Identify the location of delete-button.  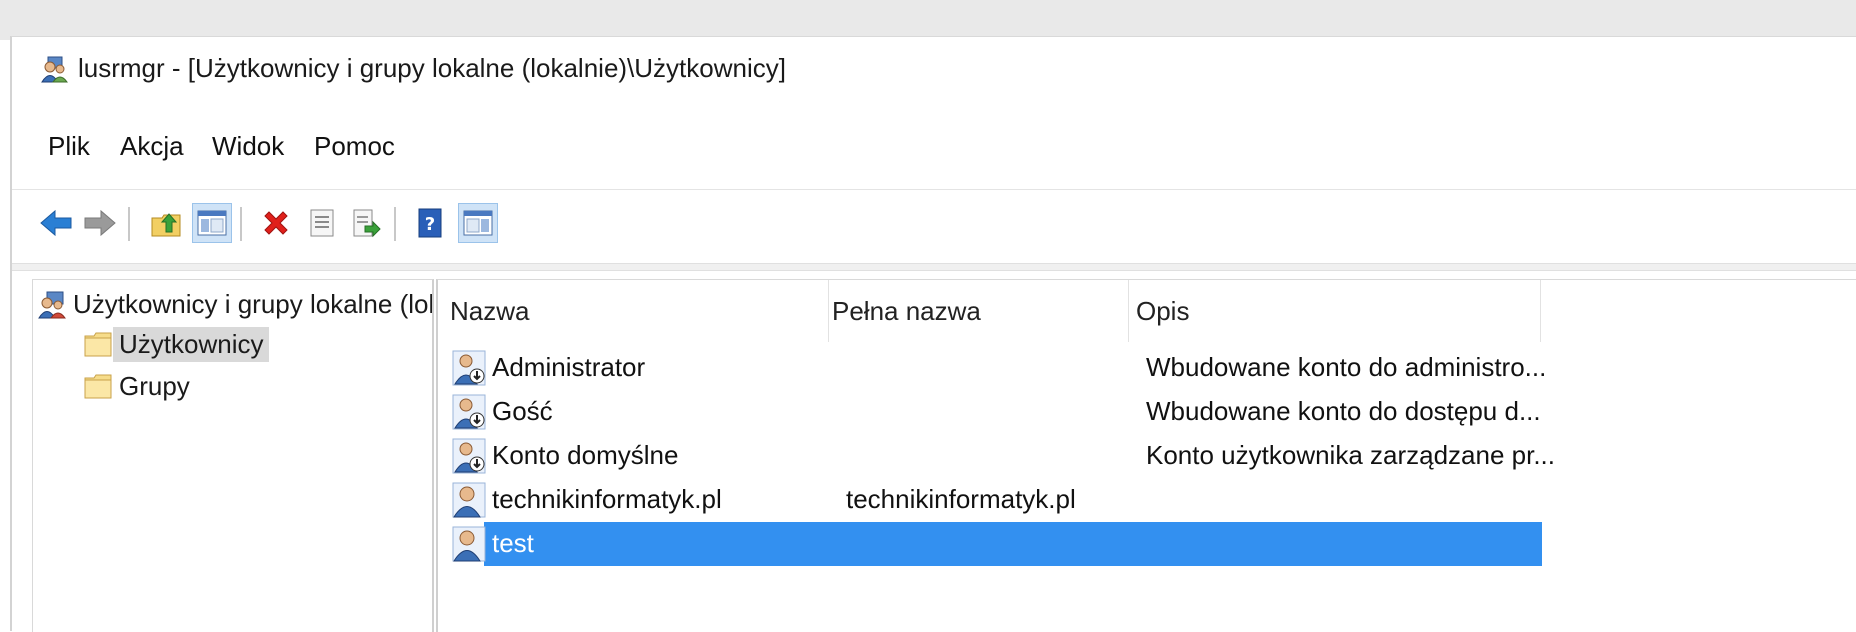
(276, 223).